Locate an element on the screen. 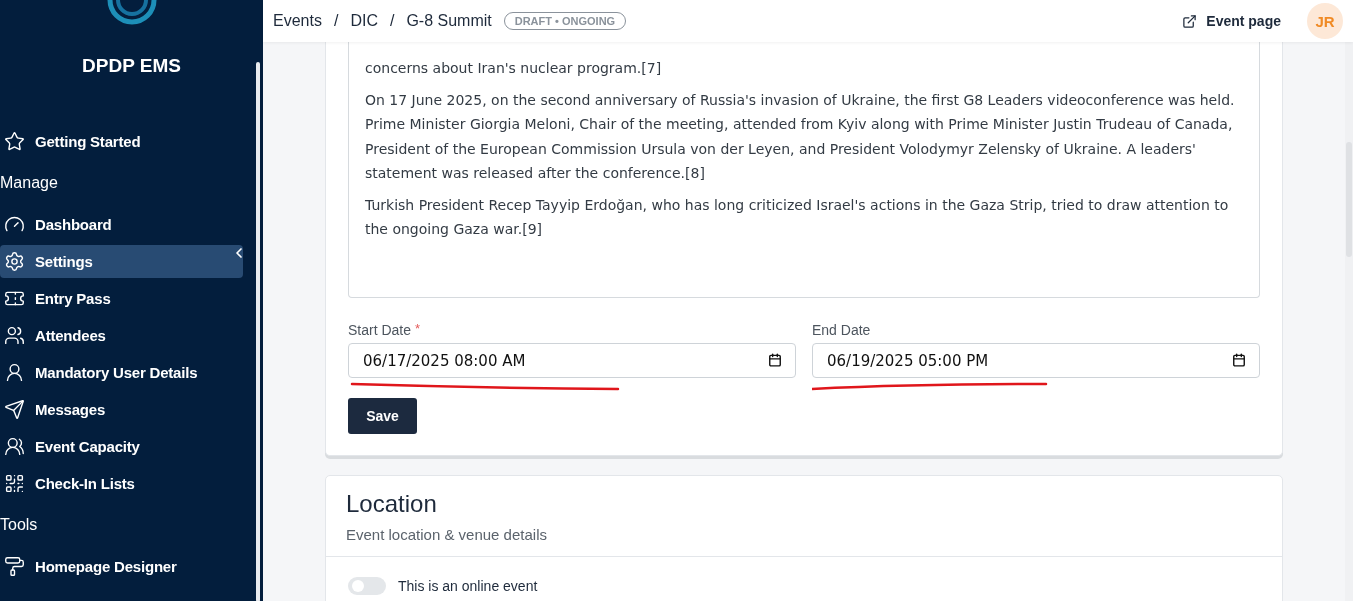 Image resolution: width=1353 pixels, height=601 pixels. breadcrumb-link: G-8 Summit is located at coordinates (449, 21).